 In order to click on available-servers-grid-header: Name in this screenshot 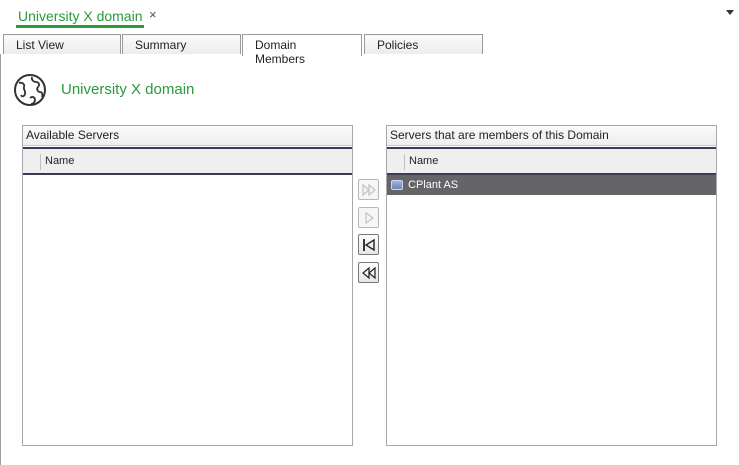, I will do `click(187, 161)`.